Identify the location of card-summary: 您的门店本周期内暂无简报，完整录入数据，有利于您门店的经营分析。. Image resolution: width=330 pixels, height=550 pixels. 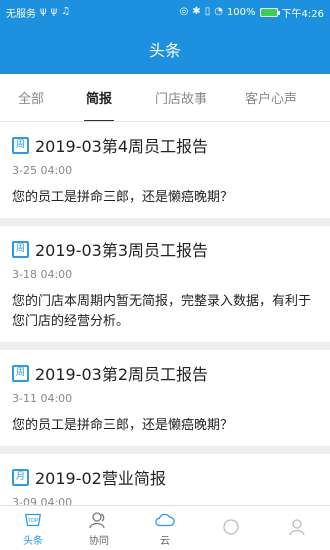
(162, 311).